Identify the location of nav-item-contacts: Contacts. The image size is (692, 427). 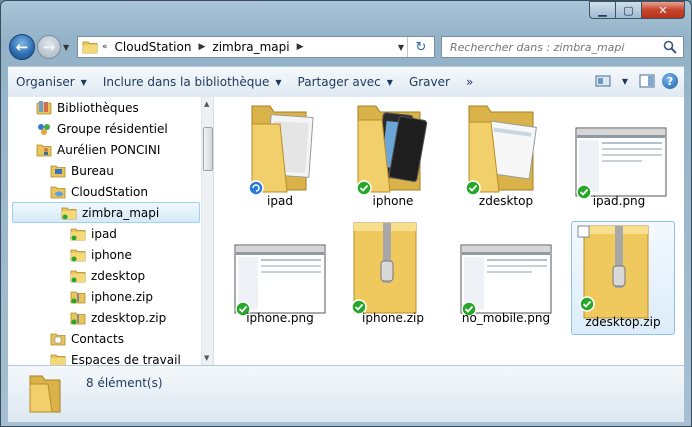
(87, 338).